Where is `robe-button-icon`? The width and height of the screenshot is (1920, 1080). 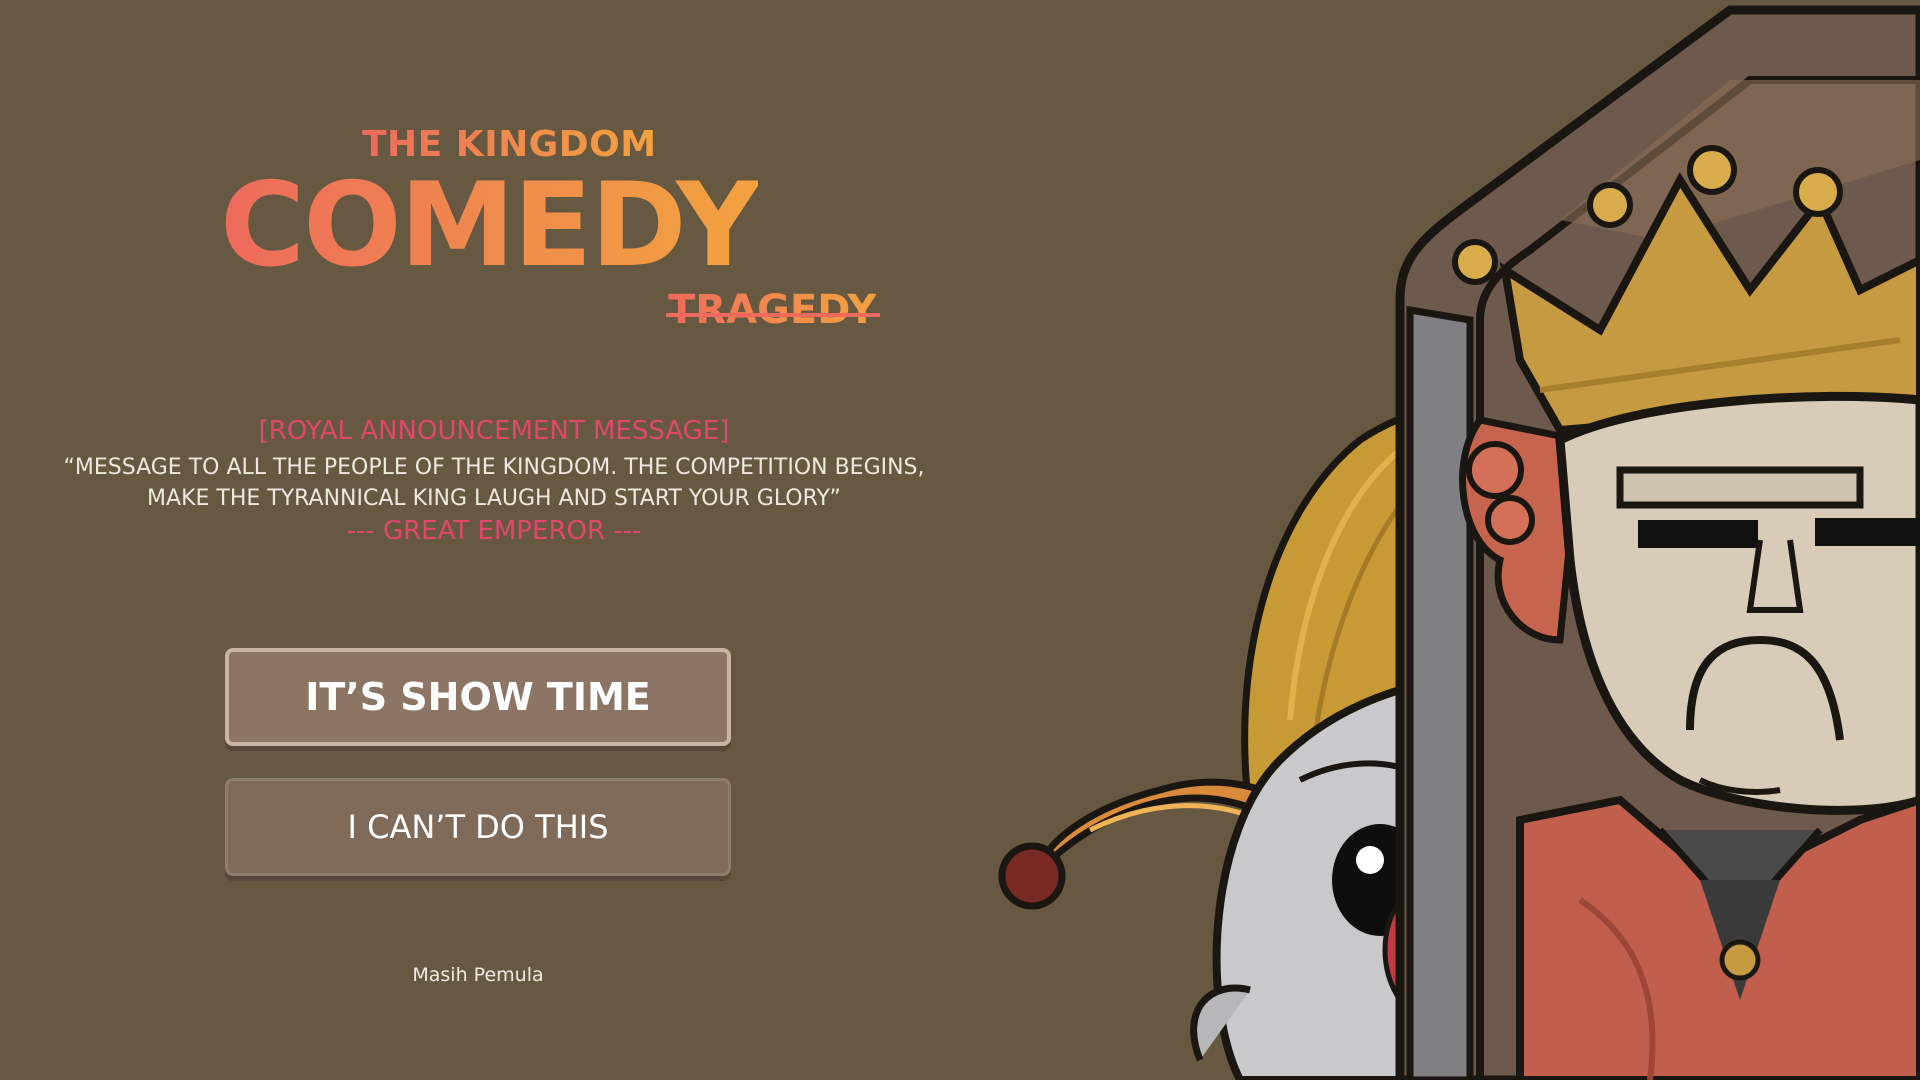
robe-button-icon is located at coordinates (1740, 960).